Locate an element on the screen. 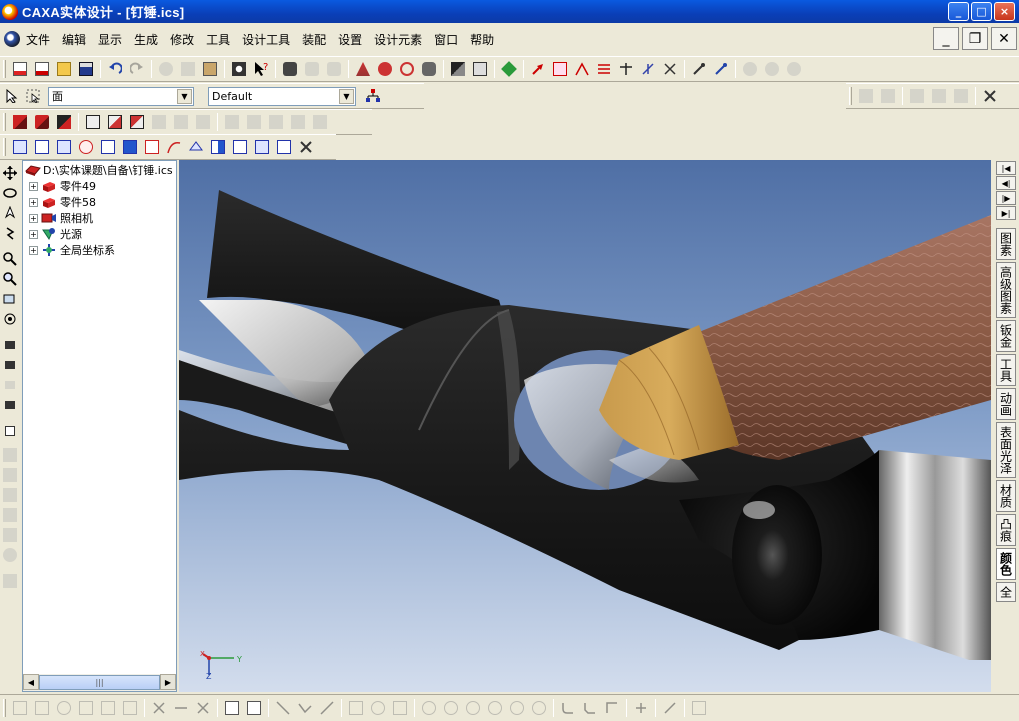  view-back-icon is located at coordinates (939, 96).